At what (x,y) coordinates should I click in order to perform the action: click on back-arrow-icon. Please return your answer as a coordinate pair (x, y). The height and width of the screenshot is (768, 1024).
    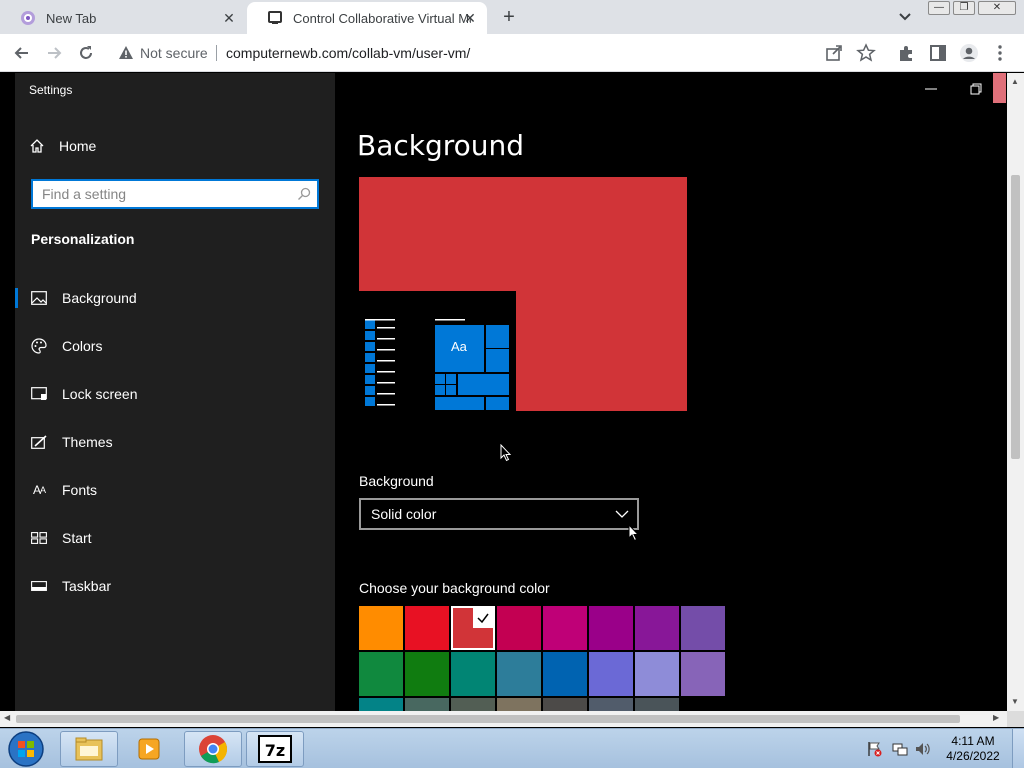
    Looking at the image, I should click on (22, 53).